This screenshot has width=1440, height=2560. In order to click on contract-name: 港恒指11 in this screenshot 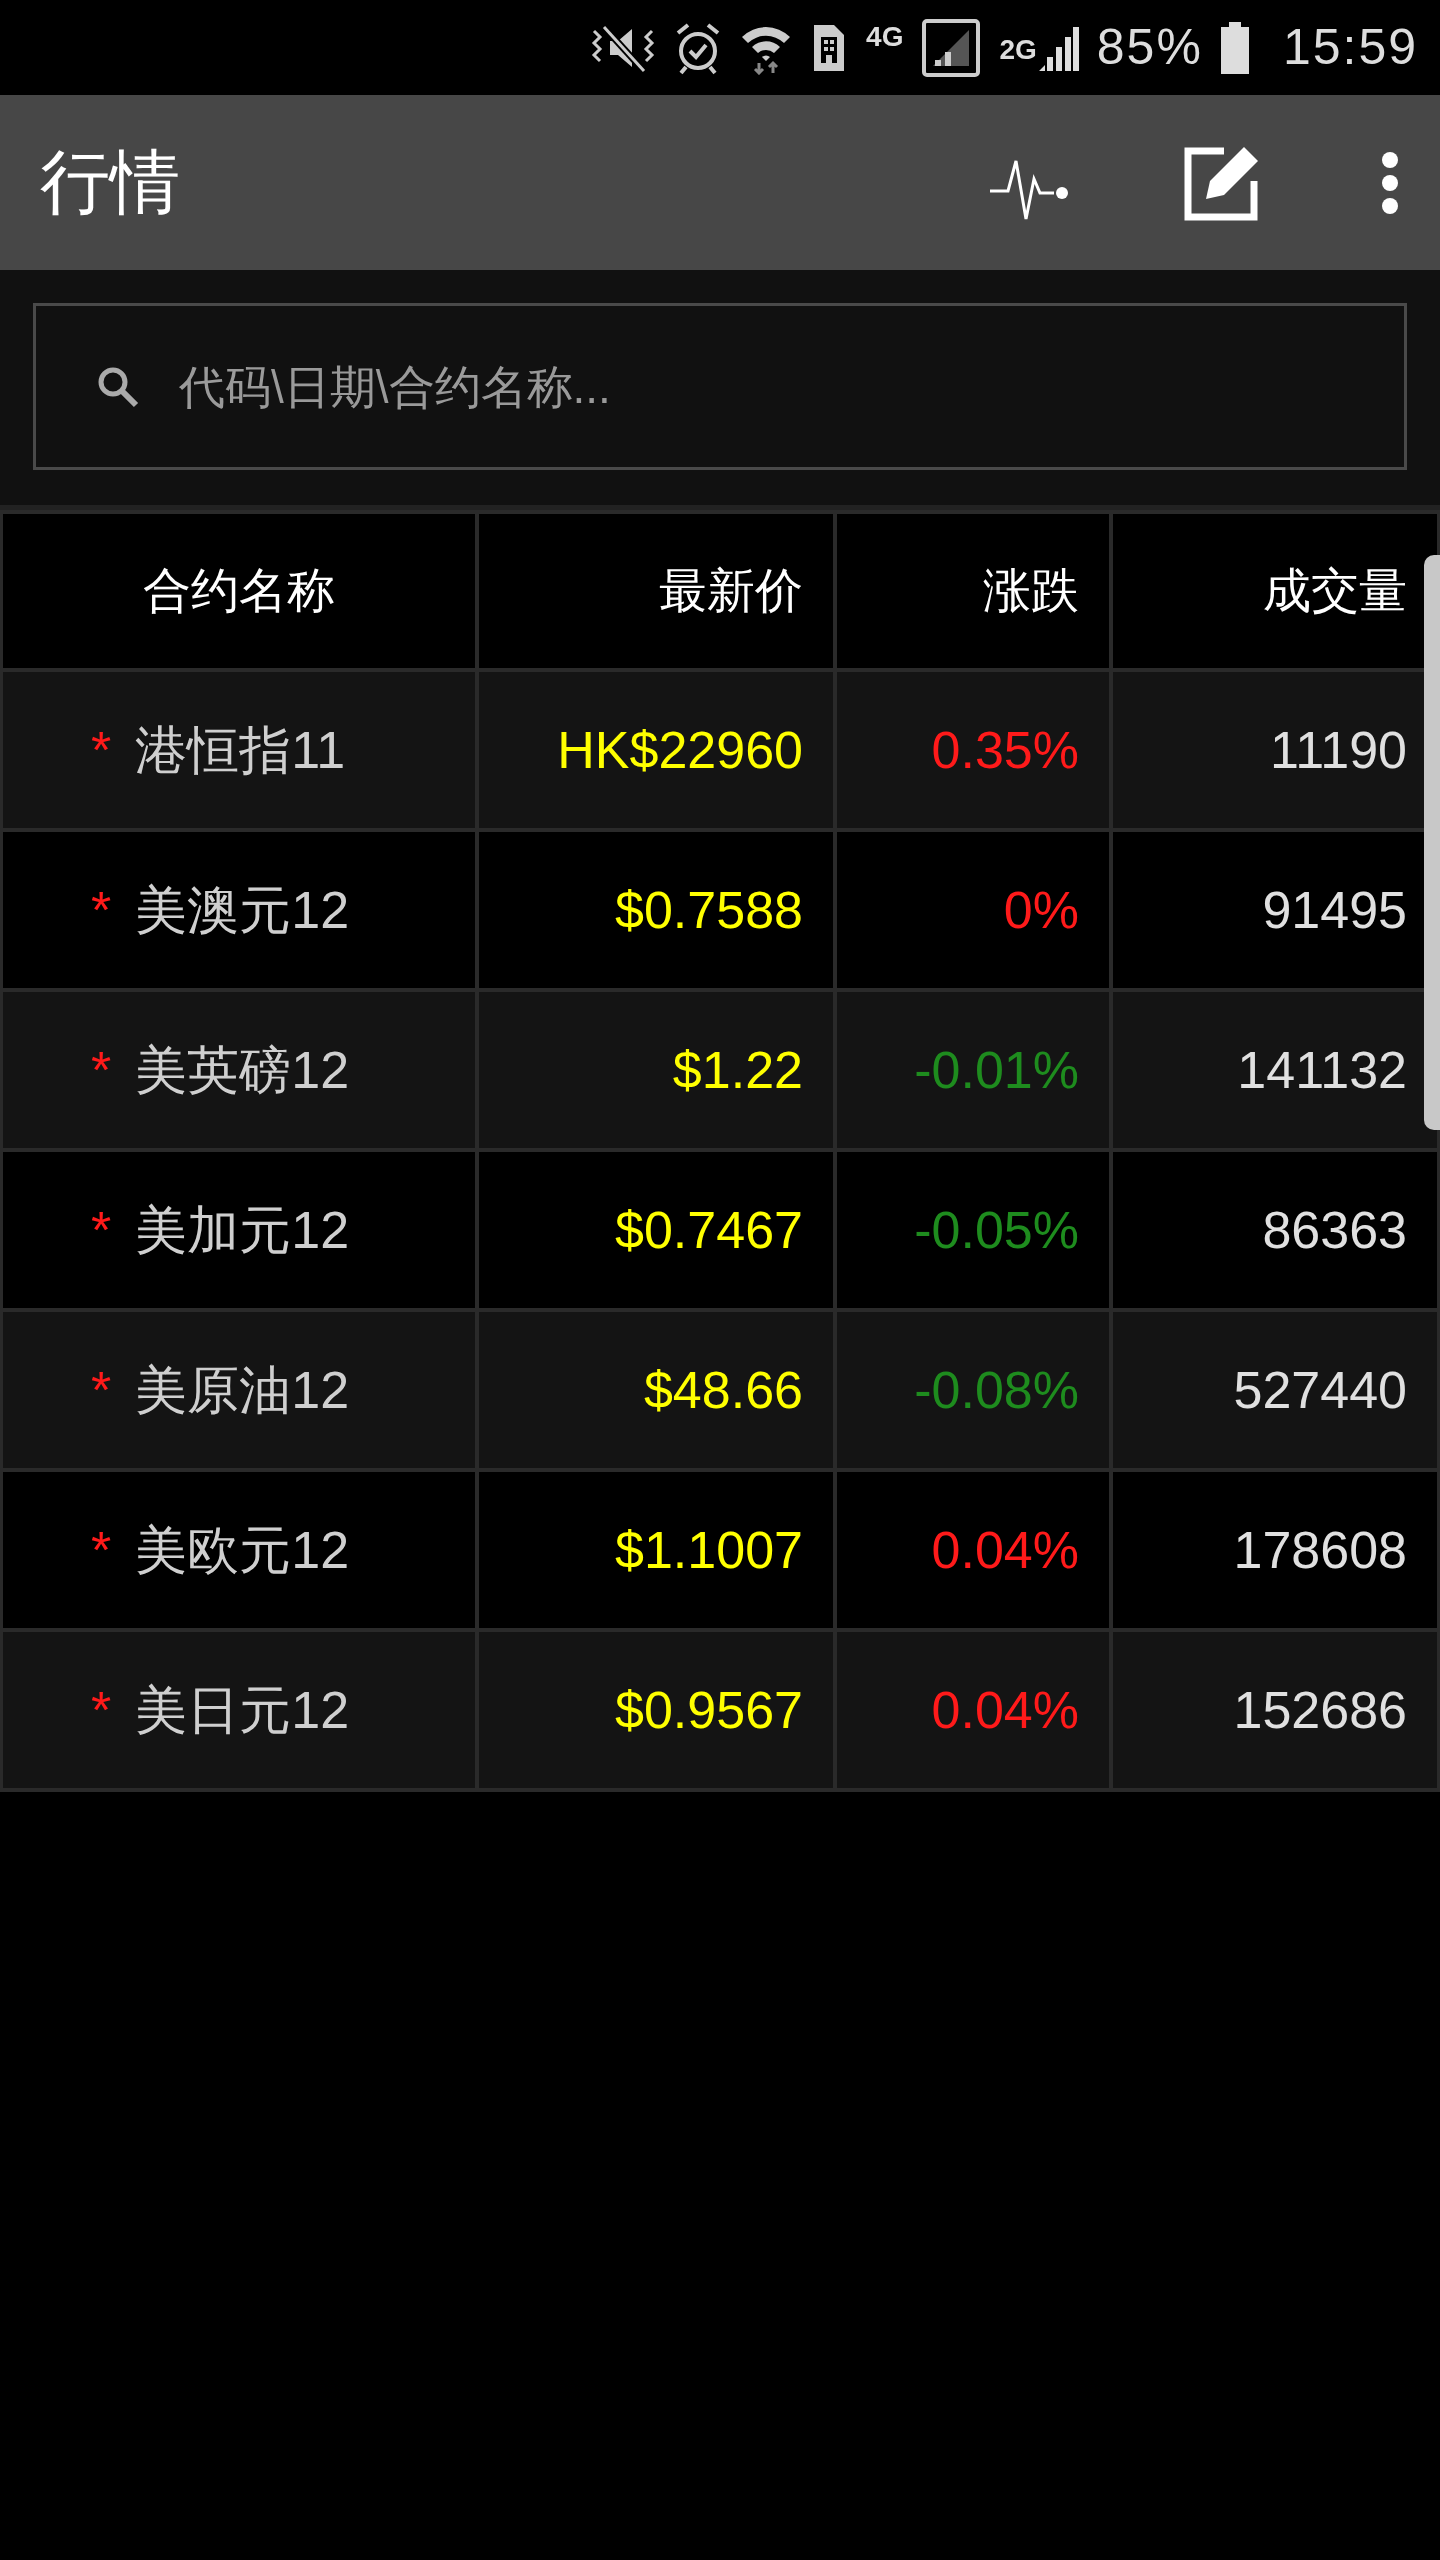, I will do `click(240, 750)`.